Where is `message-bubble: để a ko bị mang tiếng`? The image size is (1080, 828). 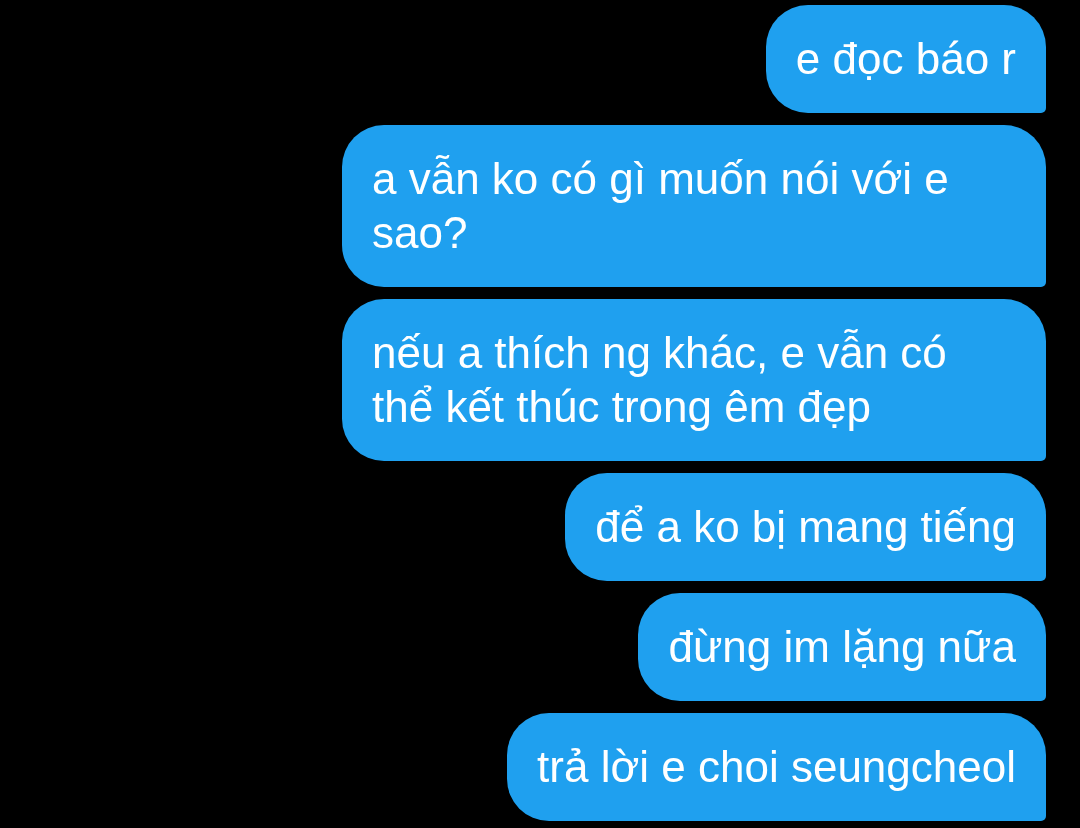
message-bubble: để a ko bị mang tiếng is located at coordinates (805, 527).